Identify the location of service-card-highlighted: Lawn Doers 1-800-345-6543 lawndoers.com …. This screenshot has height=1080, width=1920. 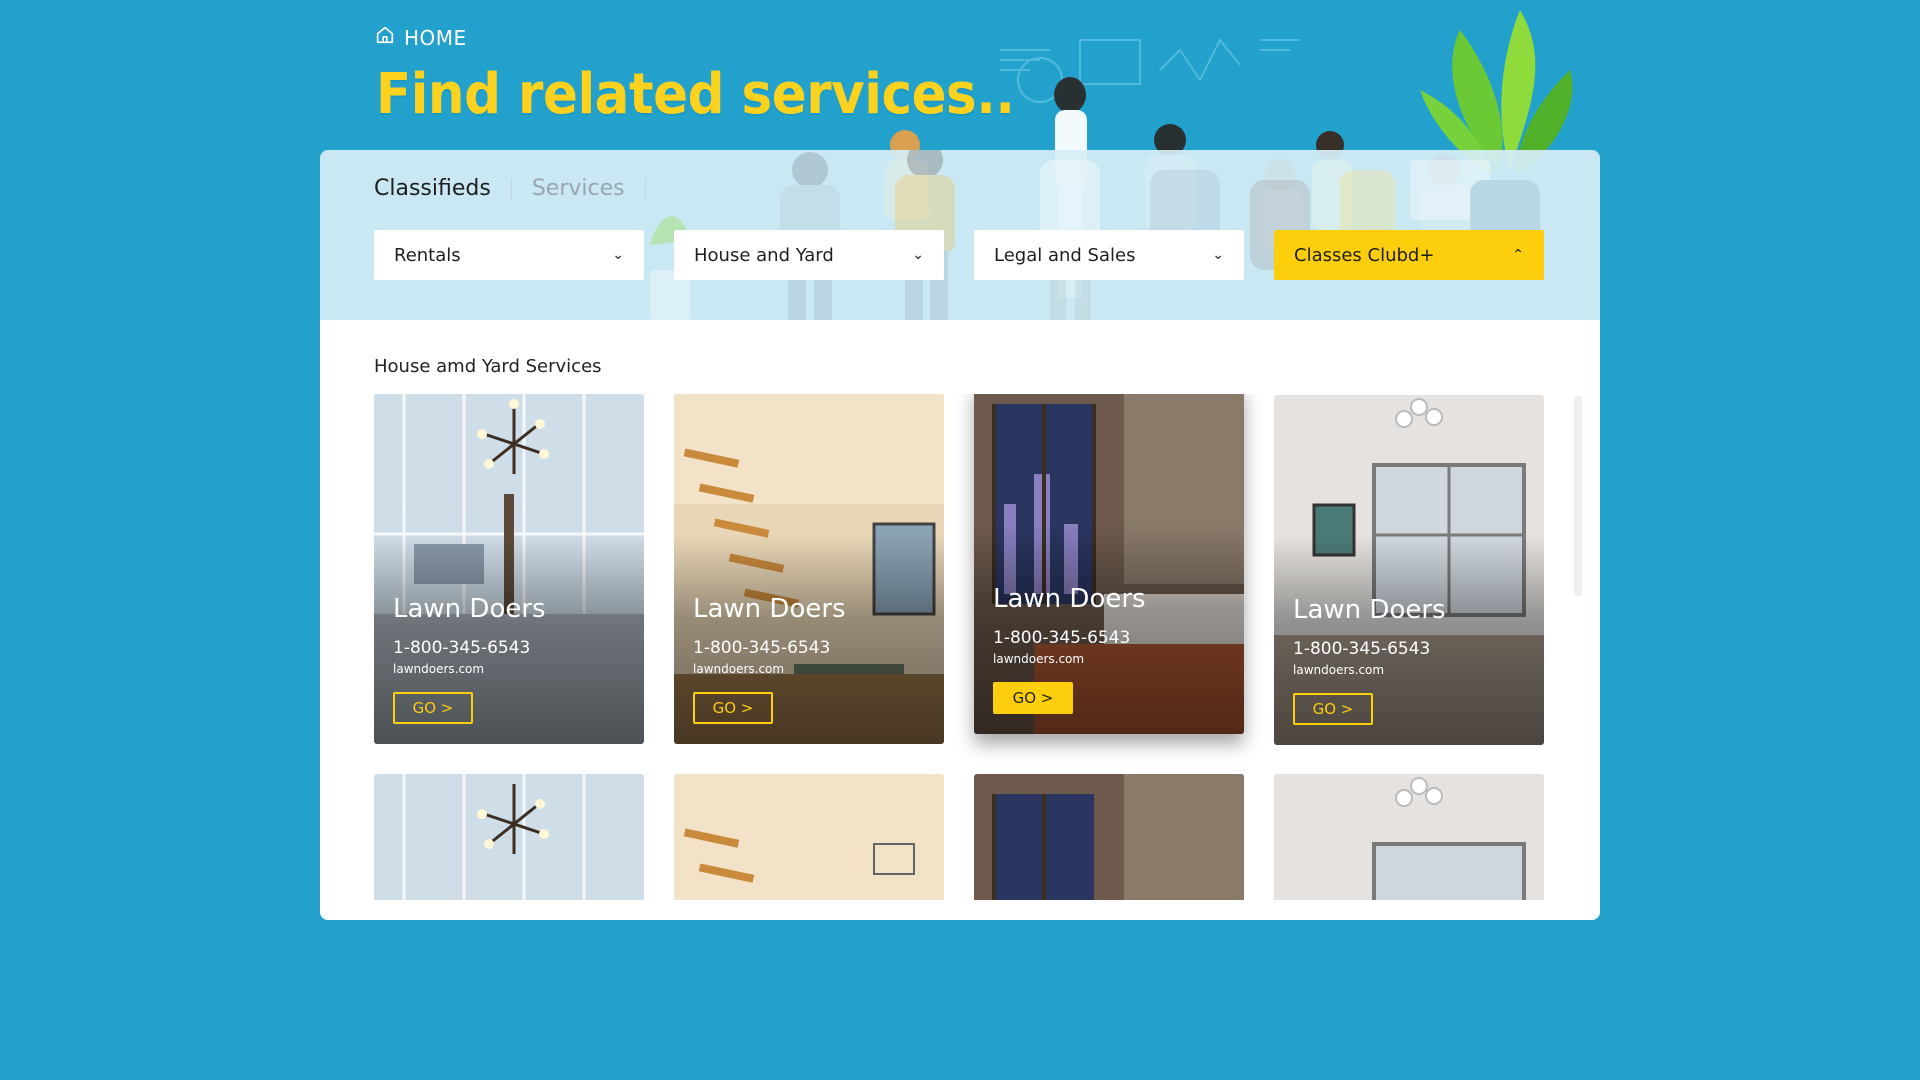
(1109, 564).